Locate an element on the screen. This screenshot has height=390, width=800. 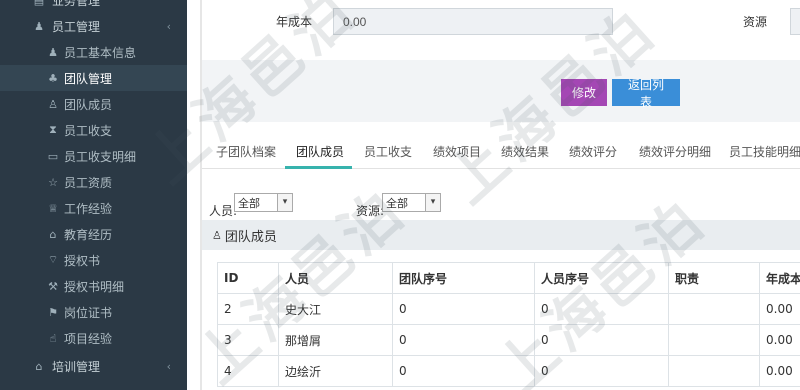
sidebar-item-employee-income: ⧗ 员工收支 is located at coordinates (93, 130).